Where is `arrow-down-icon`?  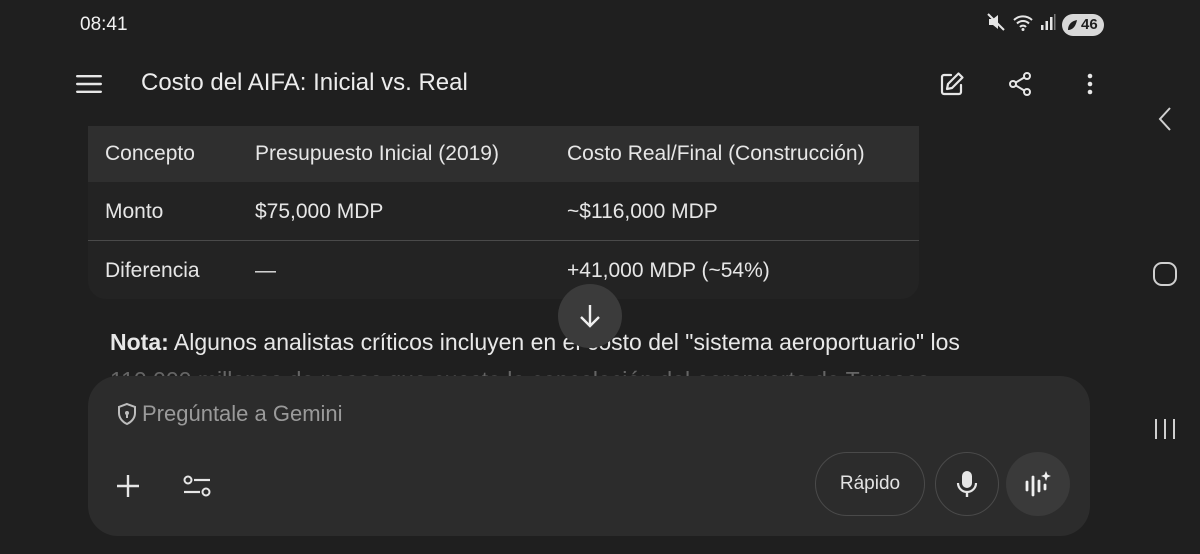 arrow-down-icon is located at coordinates (590, 316).